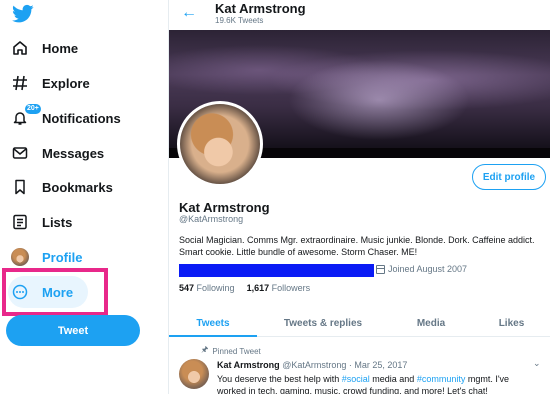 The width and height of the screenshot is (550, 394). Describe the element at coordinates (194, 374) in the screenshot. I see `tweet-avatar` at that location.